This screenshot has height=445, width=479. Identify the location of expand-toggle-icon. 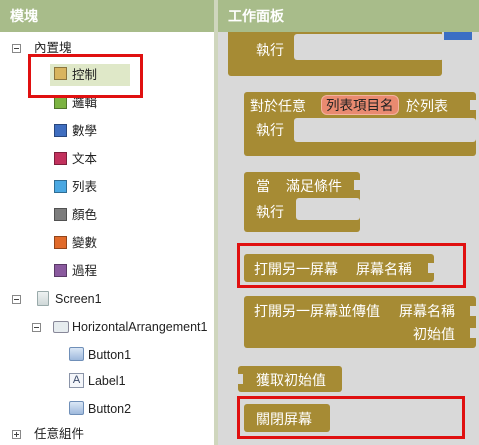
(16, 434).